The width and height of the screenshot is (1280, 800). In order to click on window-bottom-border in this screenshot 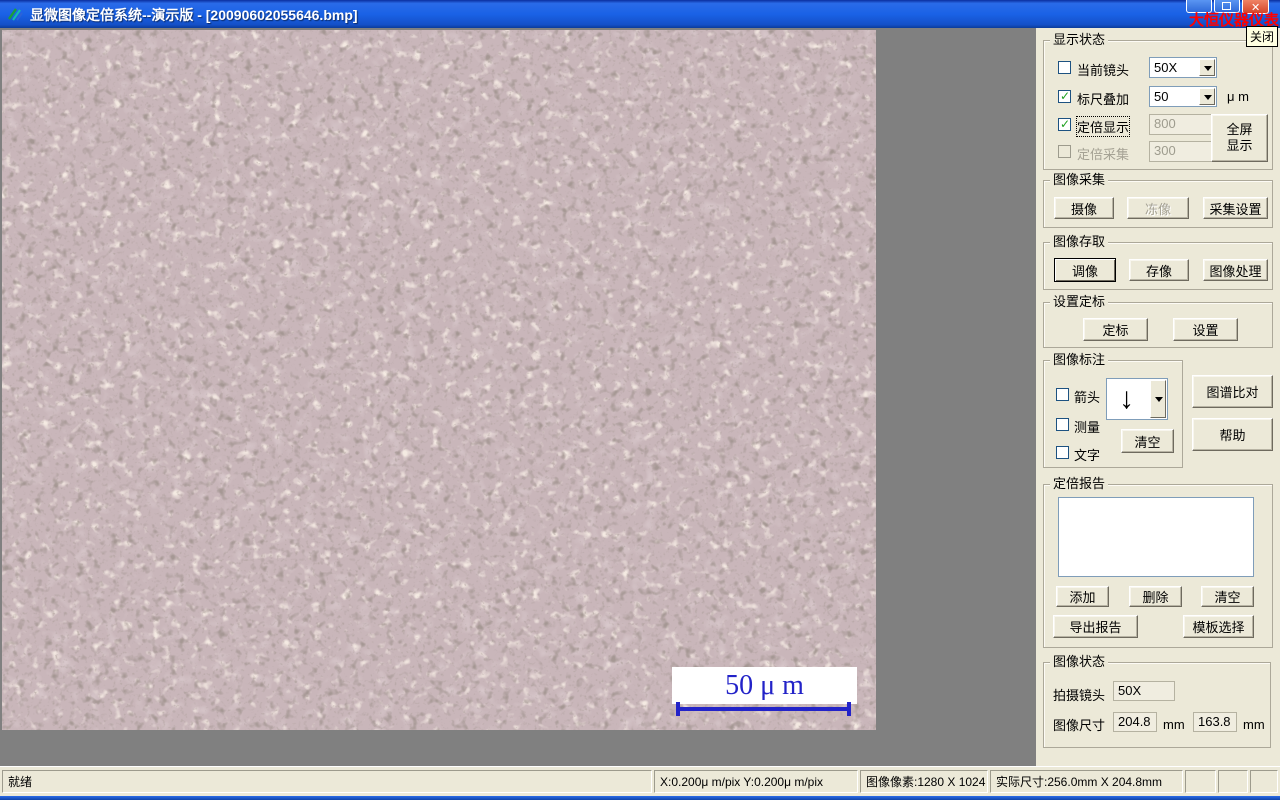, I will do `click(640, 798)`.